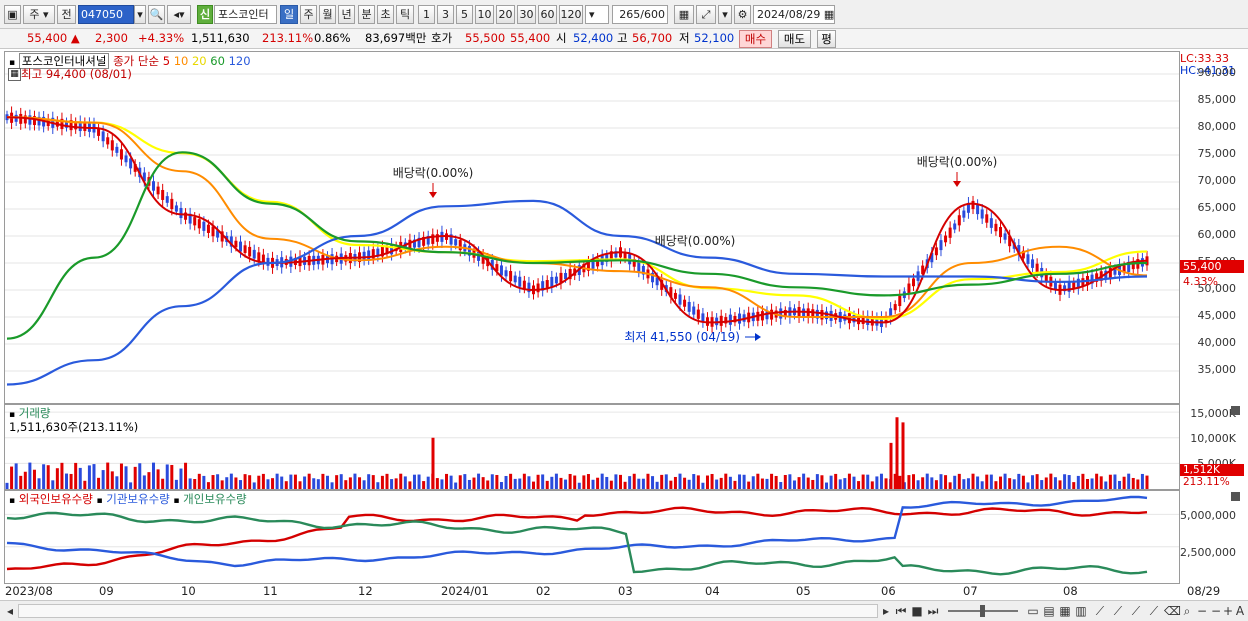 This screenshot has height=621, width=1248. What do you see at coordinates (1212, 470) in the screenshot?
I see `last-volume-tag: 1,512K` at bounding box center [1212, 470].